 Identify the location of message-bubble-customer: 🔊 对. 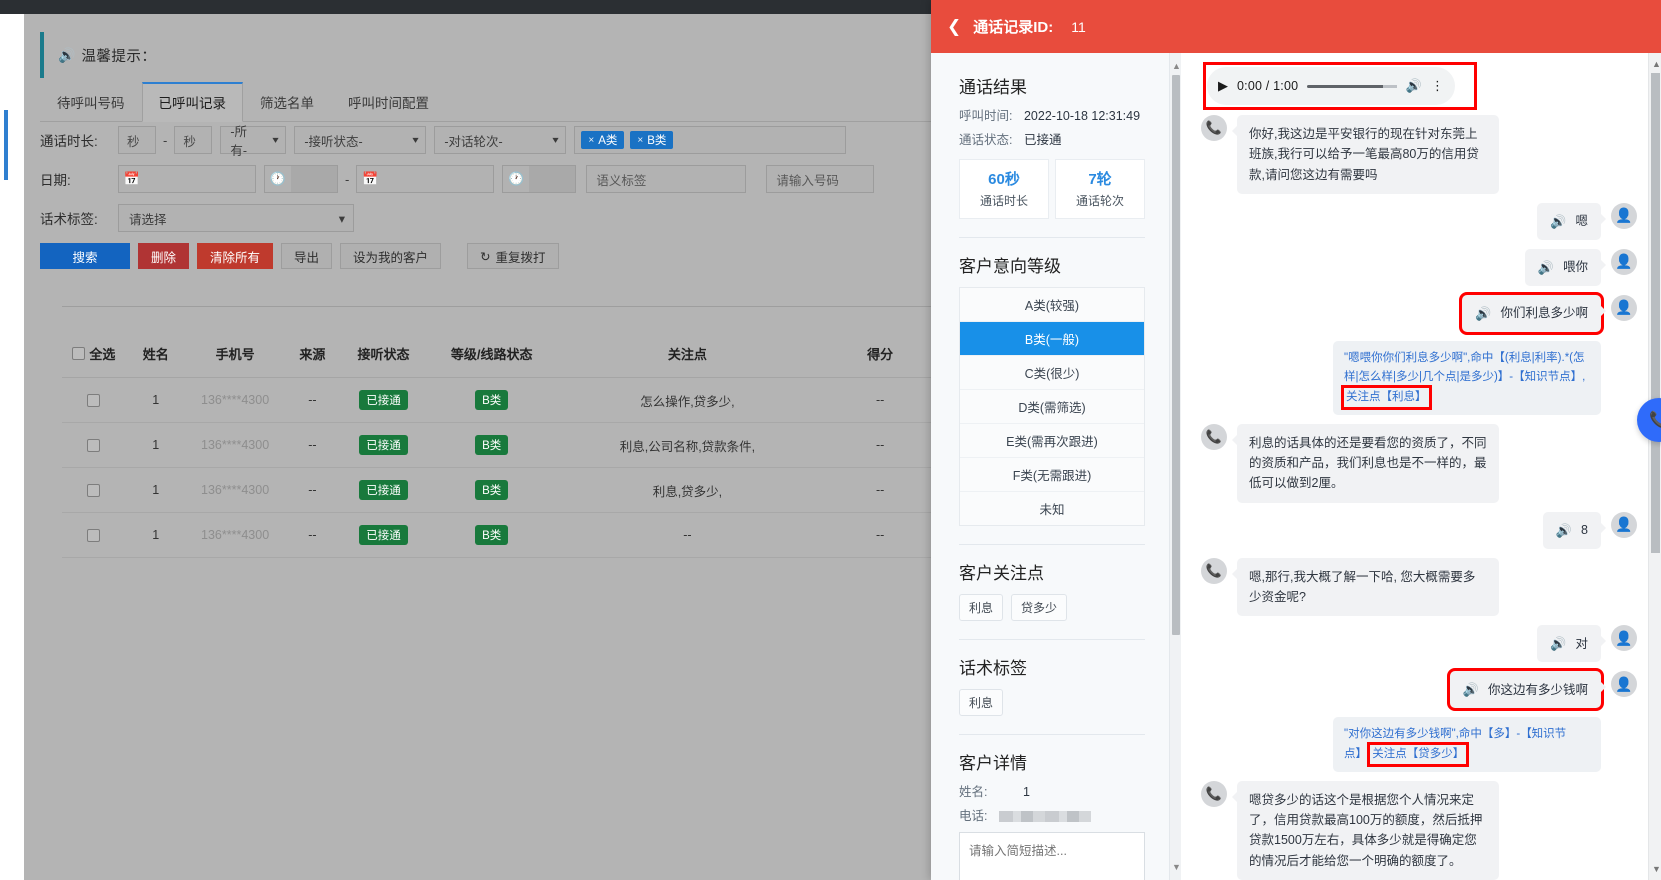
(1571, 644).